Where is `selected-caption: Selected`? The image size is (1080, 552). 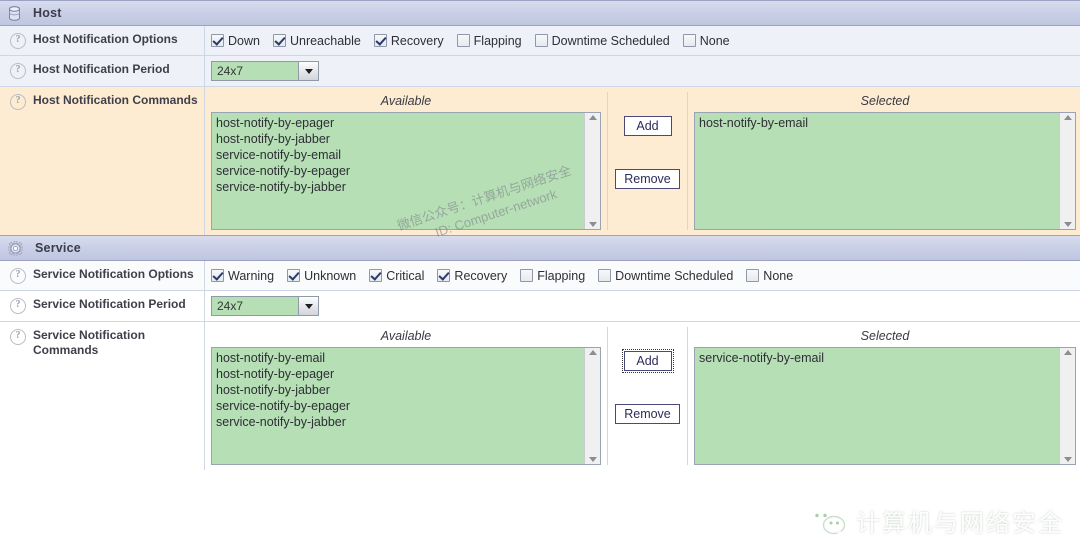 selected-caption: Selected is located at coordinates (885, 101).